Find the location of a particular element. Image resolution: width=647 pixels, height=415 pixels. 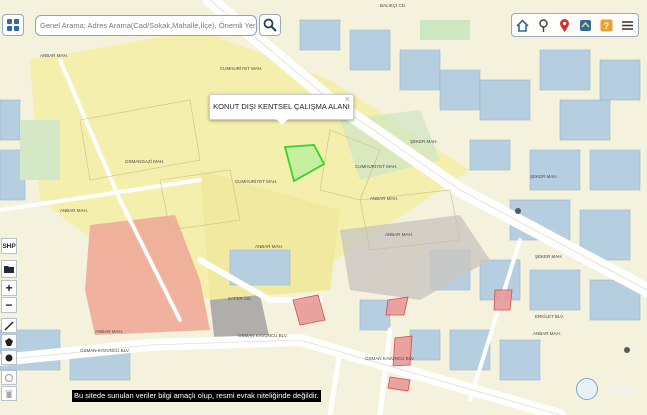

zoom-out-button: − is located at coordinates (9, 305).